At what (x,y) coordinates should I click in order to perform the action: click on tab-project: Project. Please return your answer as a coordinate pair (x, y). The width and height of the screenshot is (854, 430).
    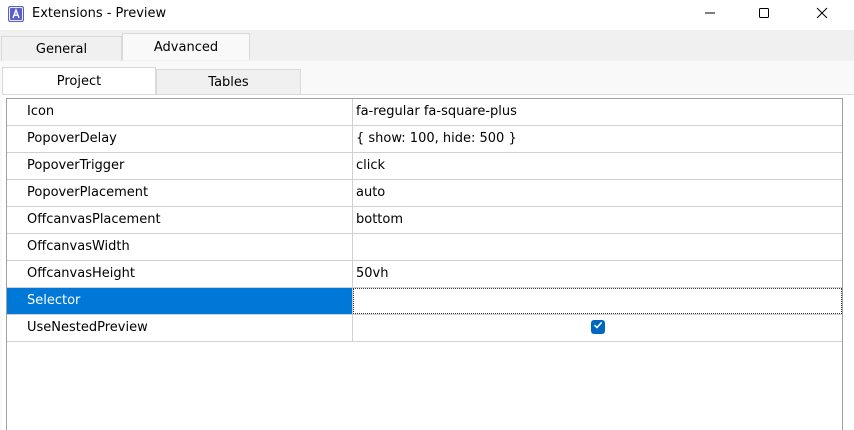
    Looking at the image, I should click on (79, 80).